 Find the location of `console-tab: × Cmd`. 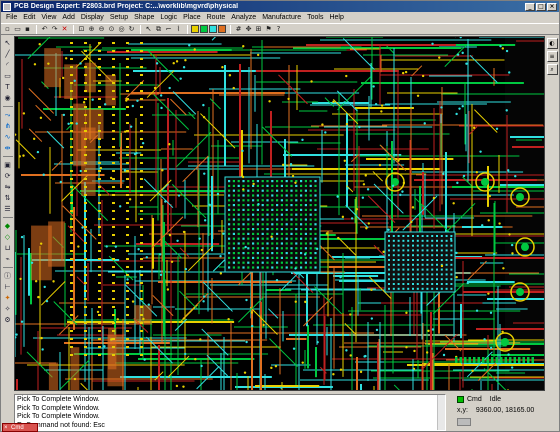

console-tab: × Cmd is located at coordinates (20, 427).